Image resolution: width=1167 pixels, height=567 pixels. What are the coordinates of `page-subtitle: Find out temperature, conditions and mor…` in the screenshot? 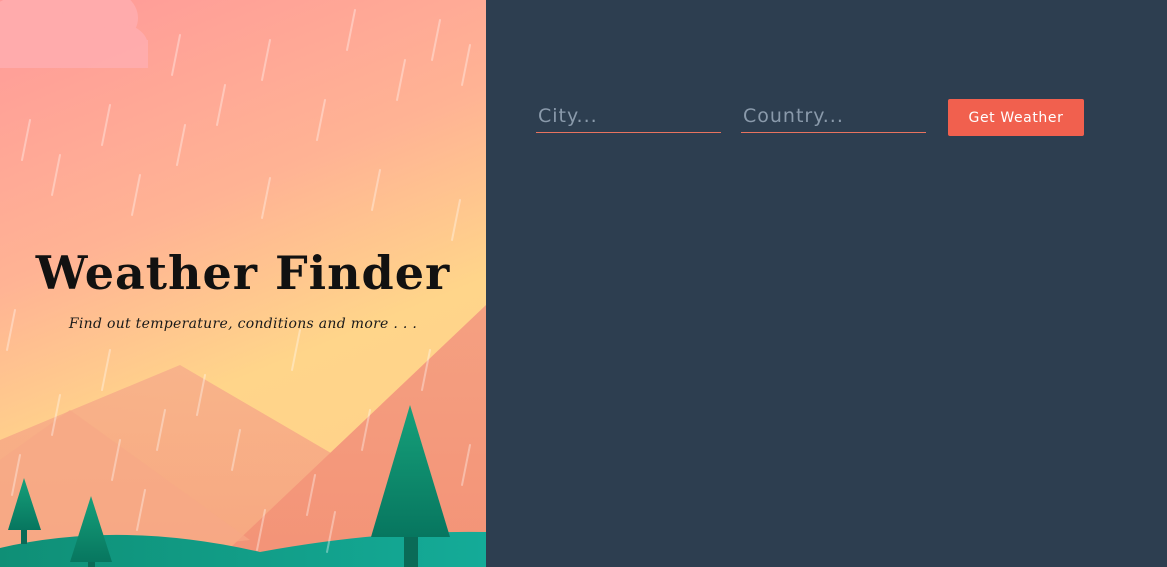 It's located at (243, 324).